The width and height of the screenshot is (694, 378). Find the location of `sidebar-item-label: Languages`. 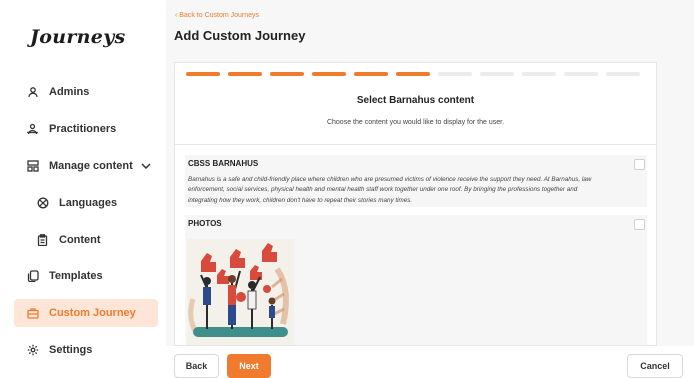

sidebar-item-label: Languages is located at coordinates (88, 203).